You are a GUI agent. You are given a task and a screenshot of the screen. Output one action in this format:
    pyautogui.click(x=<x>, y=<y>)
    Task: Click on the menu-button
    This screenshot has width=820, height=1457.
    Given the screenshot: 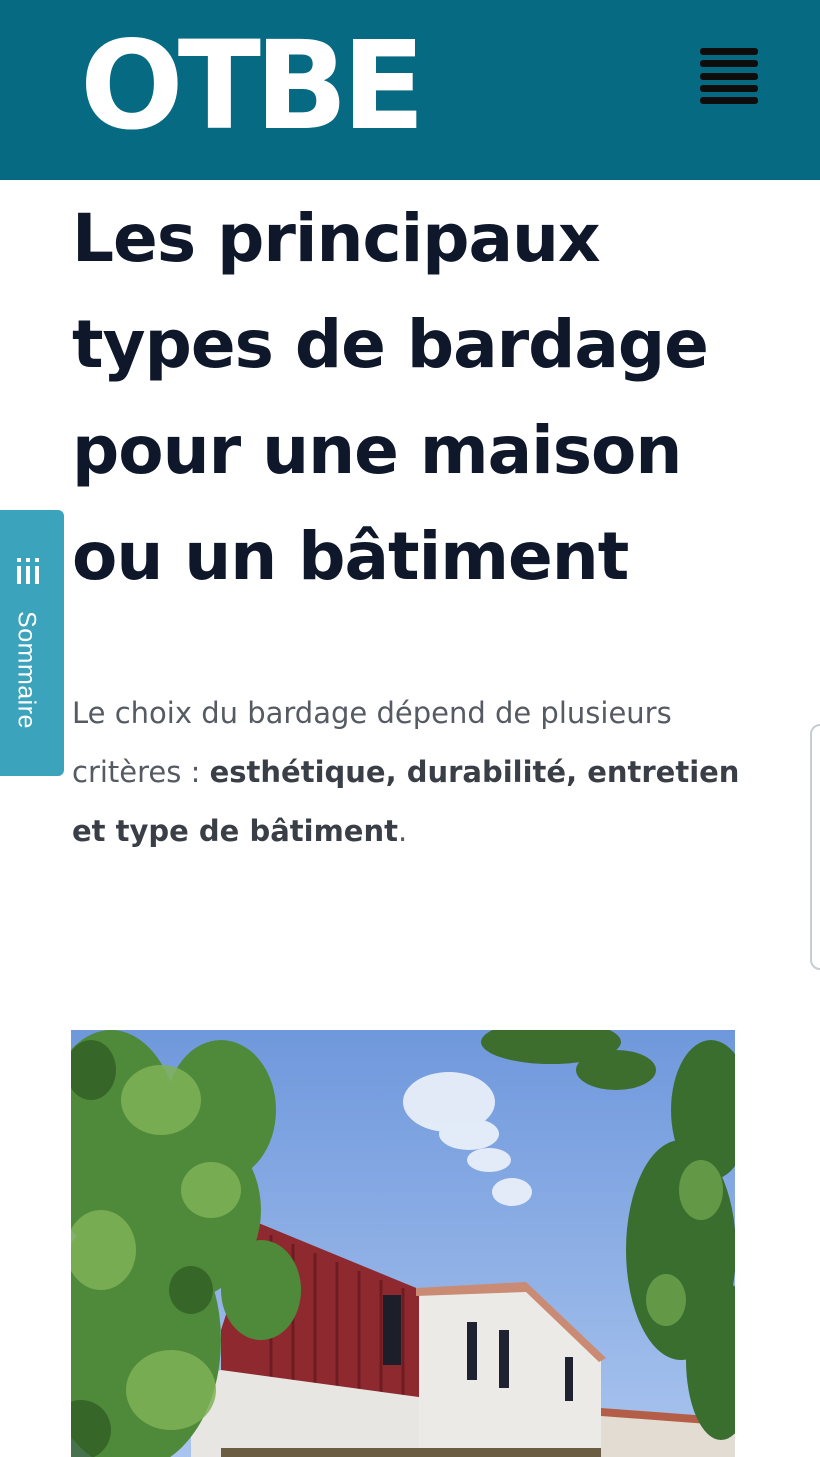 What is the action you would take?
    pyautogui.click(x=729, y=76)
    